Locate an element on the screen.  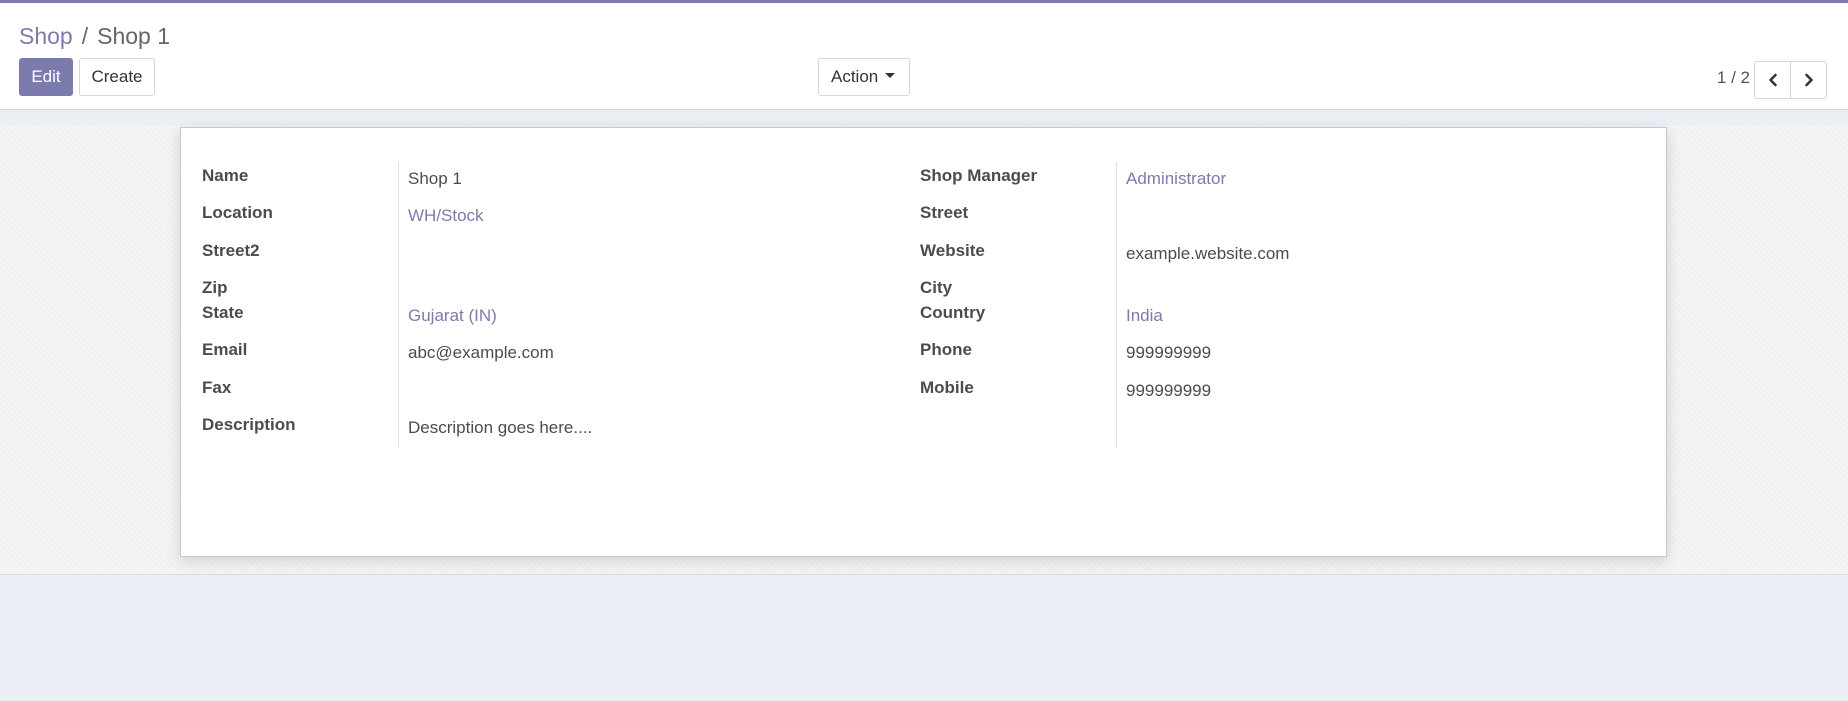
city-label: City is located at coordinates (936, 287).